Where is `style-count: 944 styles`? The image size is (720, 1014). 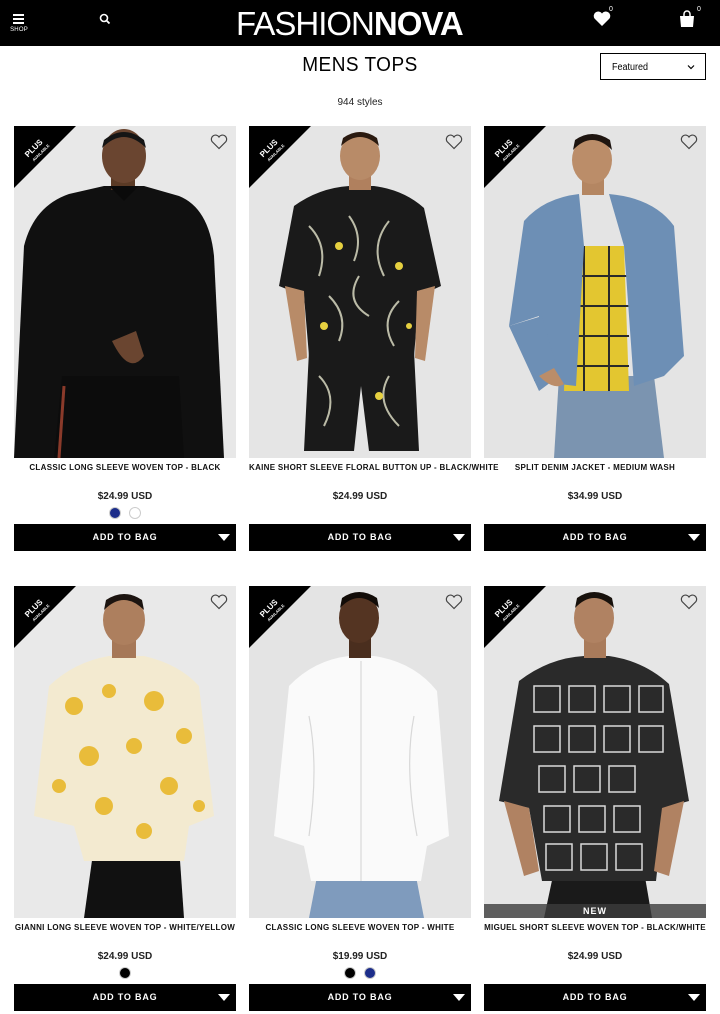
style-count: 944 styles is located at coordinates (360, 102).